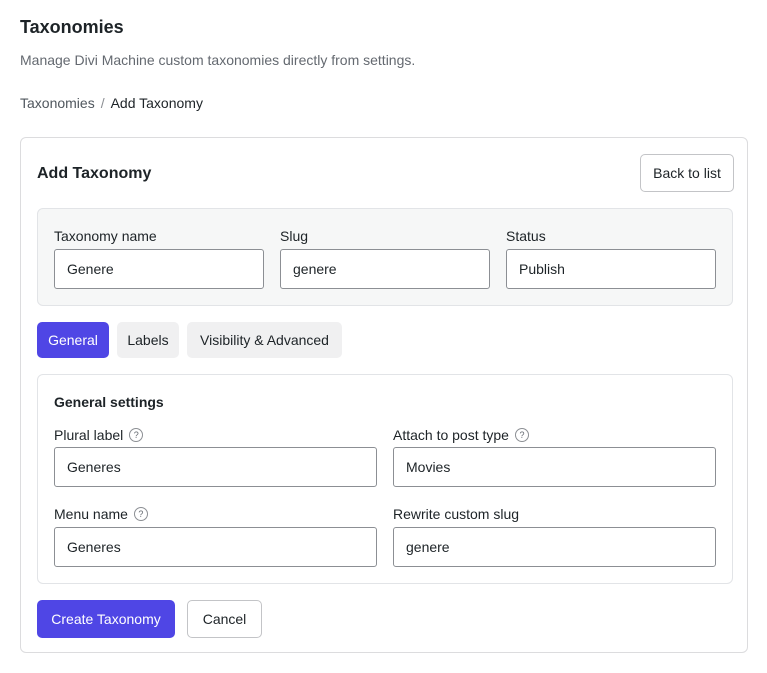 The height and width of the screenshot is (673, 767). Describe the element at coordinates (224, 619) in the screenshot. I see `cancel-button: Cancel` at that location.